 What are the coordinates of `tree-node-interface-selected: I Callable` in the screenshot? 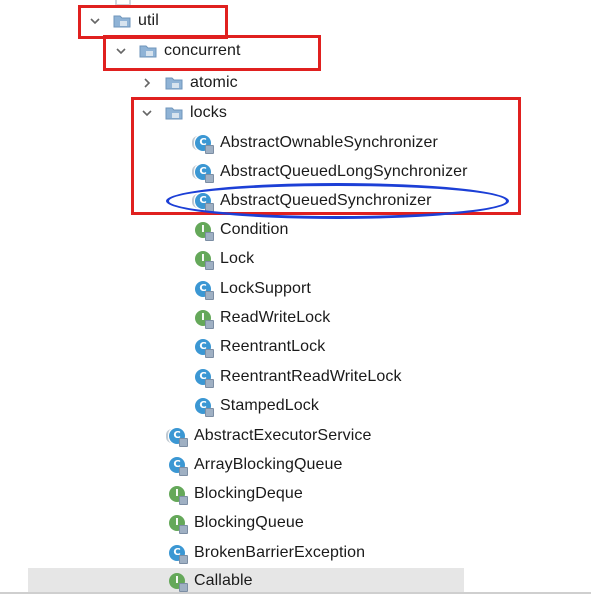 It's located at (246, 581).